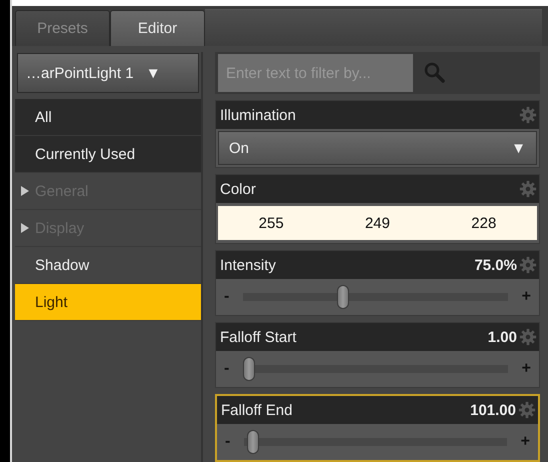  Describe the element at coordinates (257, 410) in the screenshot. I see `property-label: Falloff End` at that location.